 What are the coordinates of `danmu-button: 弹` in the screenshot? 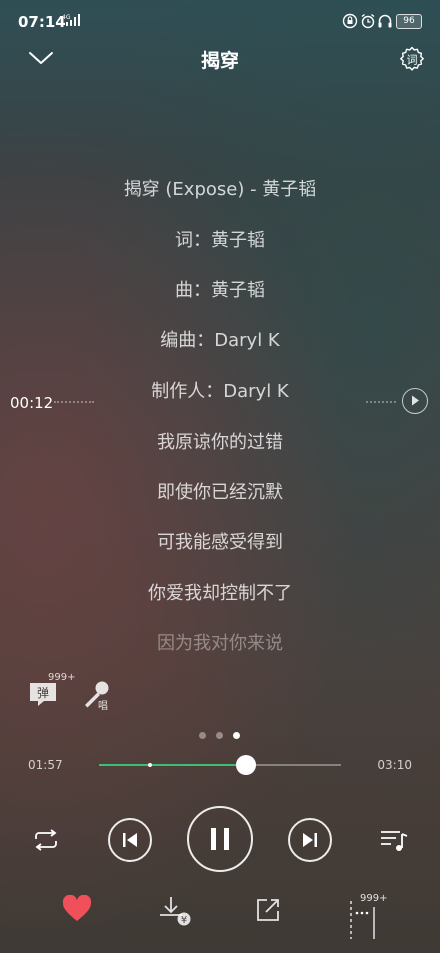 It's located at (43, 694).